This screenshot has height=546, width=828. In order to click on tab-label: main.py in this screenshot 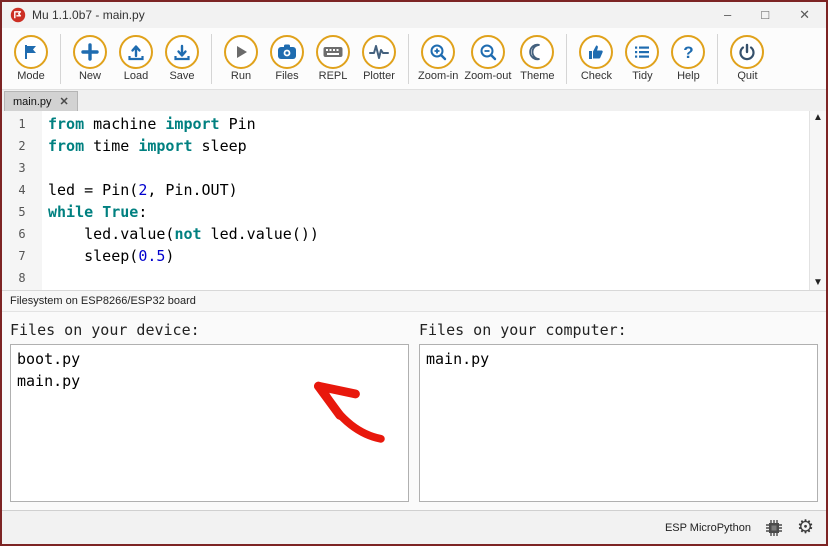, I will do `click(32, 101)`.